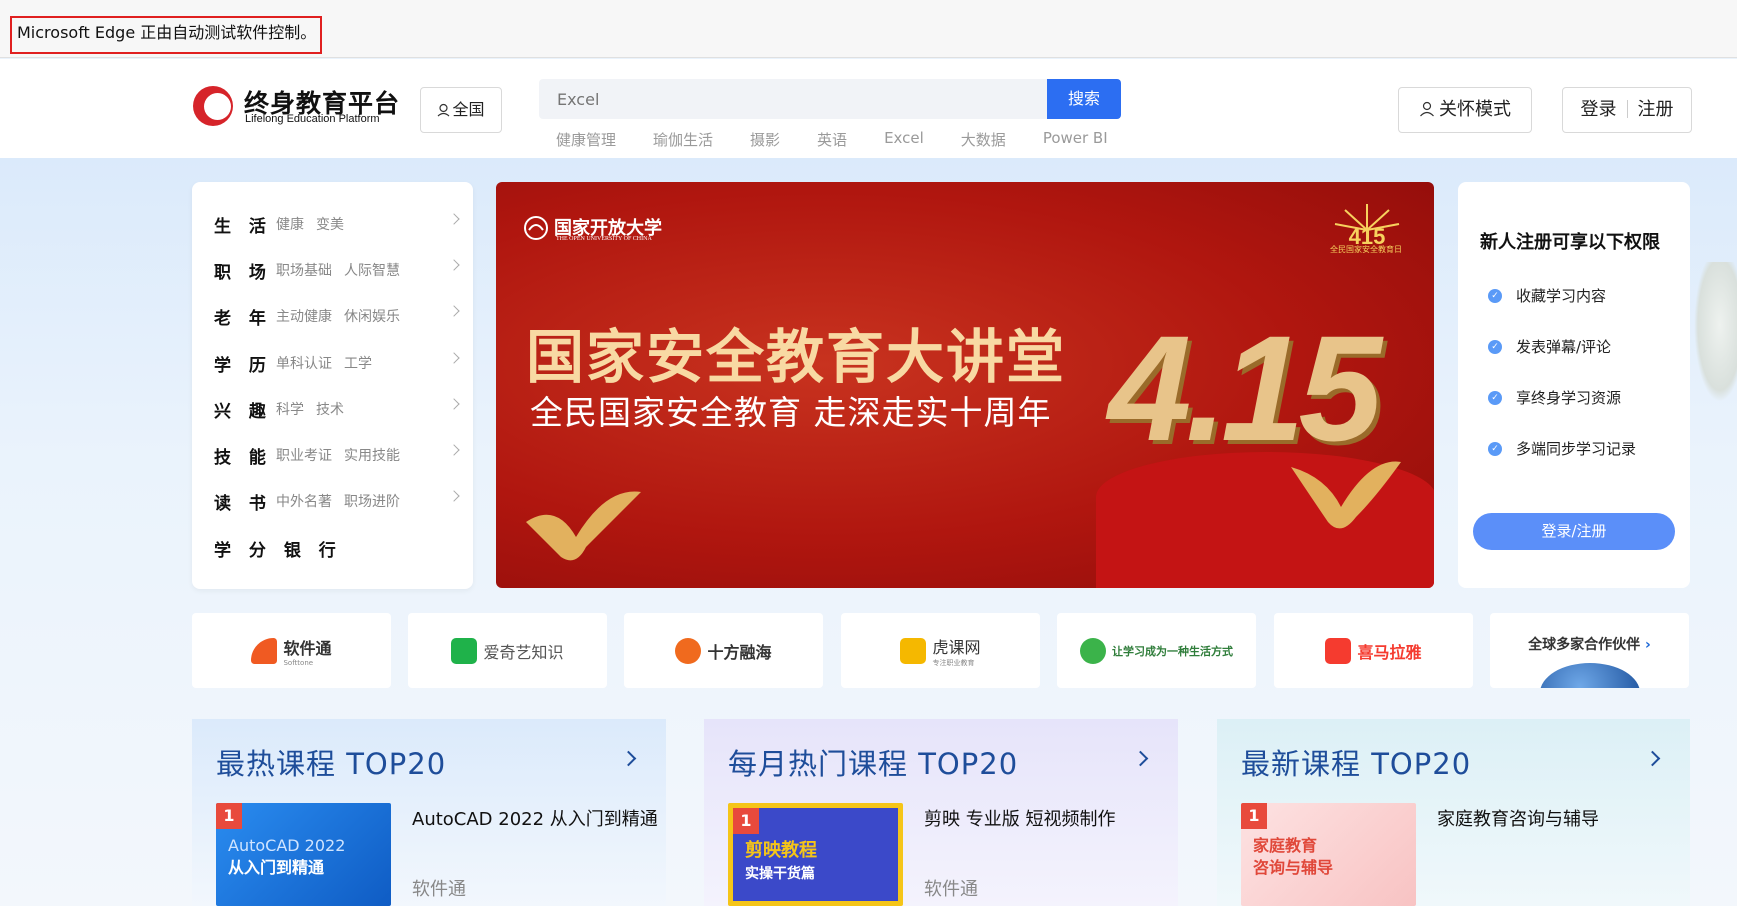 The height and width of the screenshot is (906, 1737). I want to click on category-item-skills: 技 能 职业考证 实用技能, so click(337, 455).